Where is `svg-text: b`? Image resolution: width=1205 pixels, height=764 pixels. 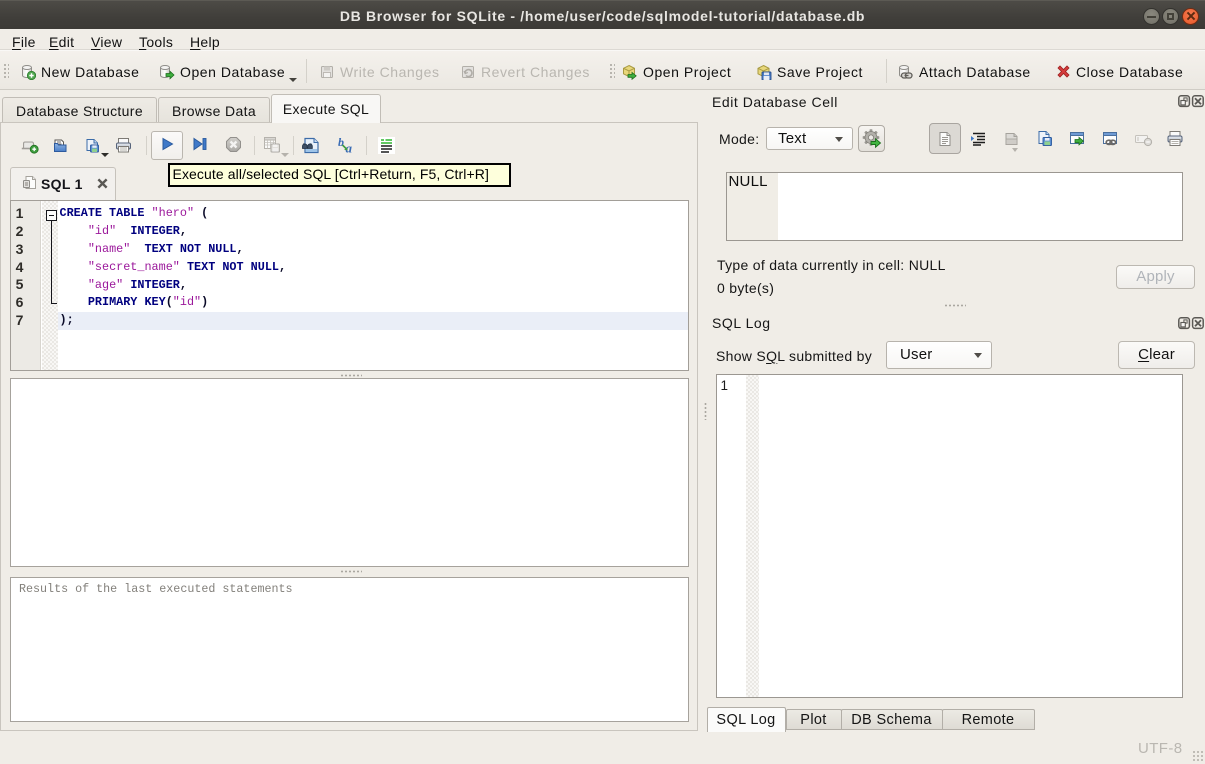 svg-text: b is located at coordinates (341, 142).